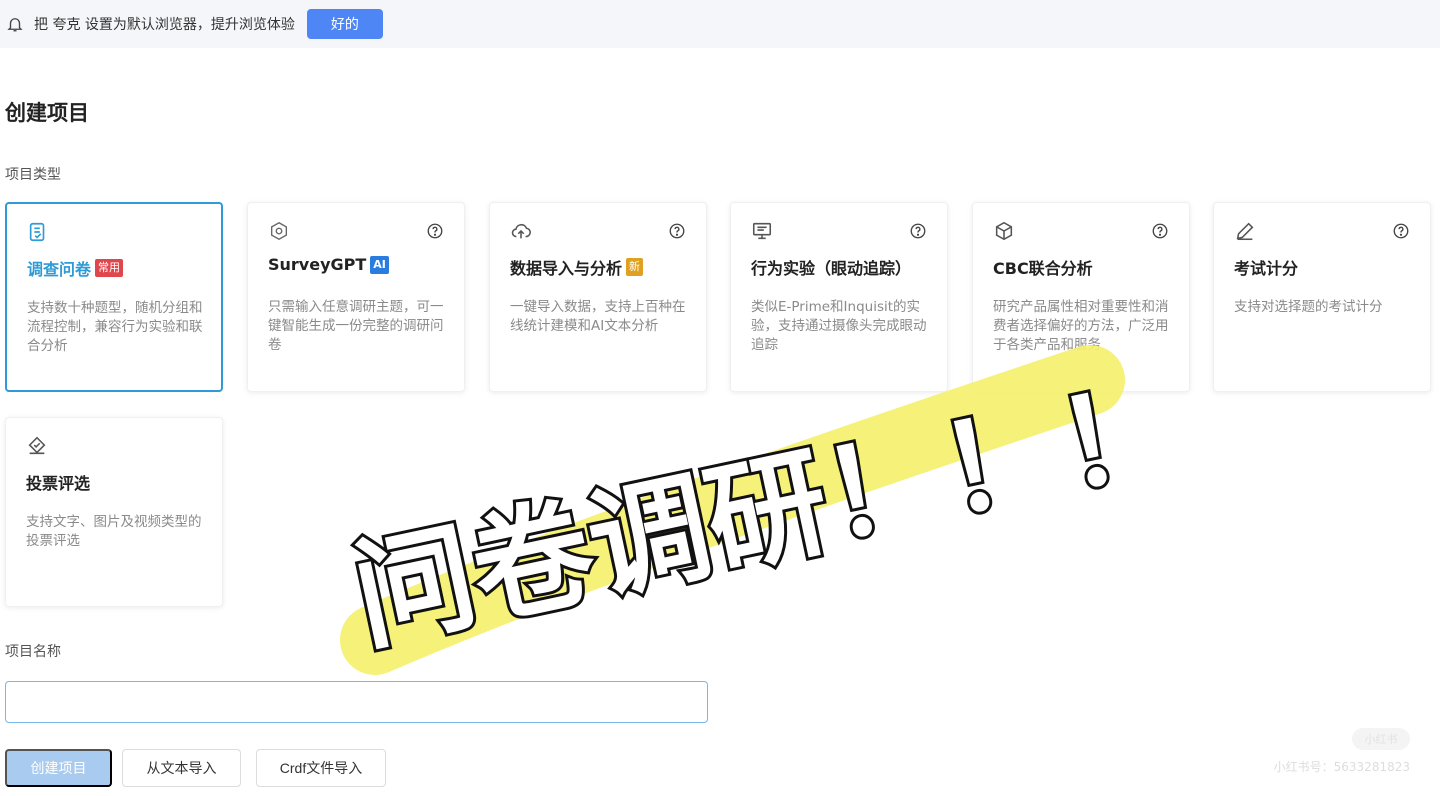  What do you see at coordinates (15, 25) in the screenshot?
I see `bell-icon` at bounding box center [15, 25].